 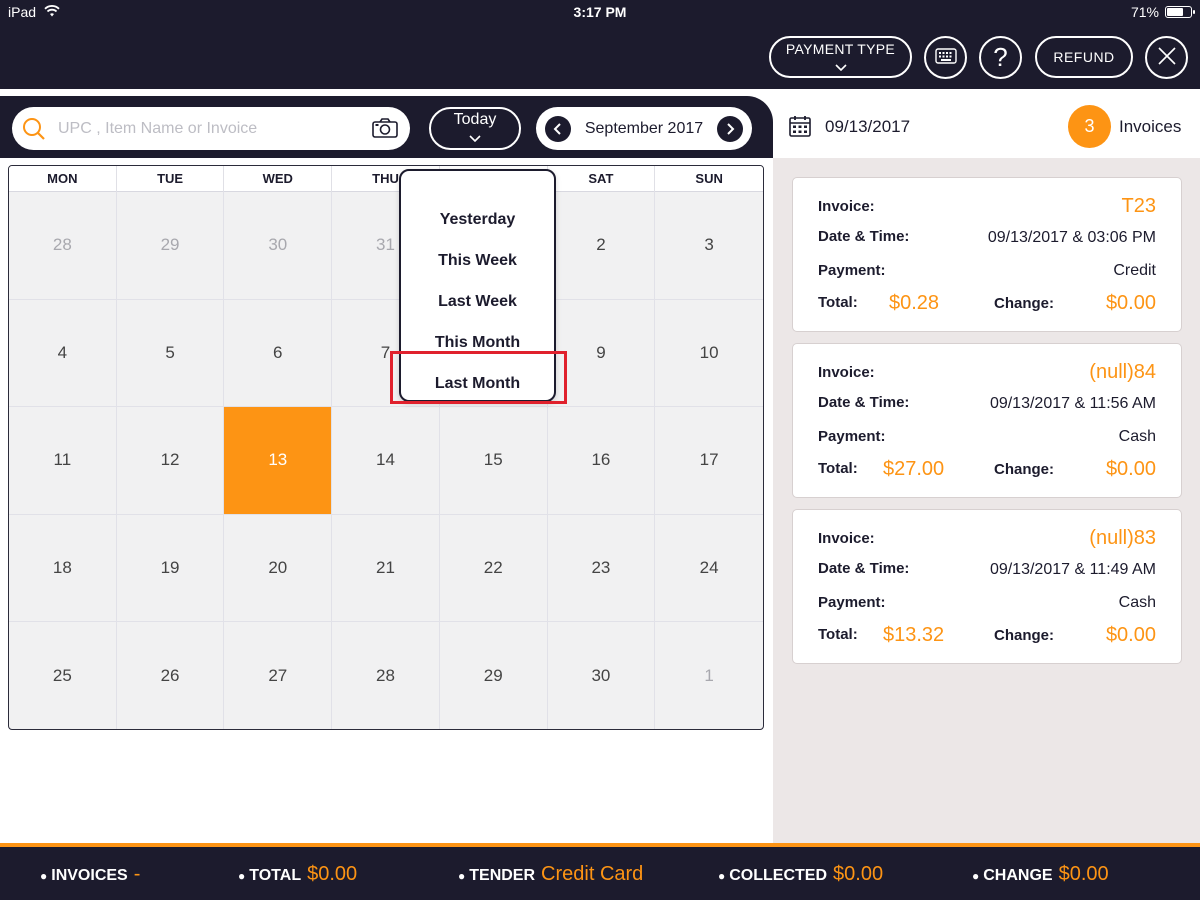 What do you see at coordinates (1175, 12) in the screenshot?
I see `battery-level` at bounding box center [1175, 12].